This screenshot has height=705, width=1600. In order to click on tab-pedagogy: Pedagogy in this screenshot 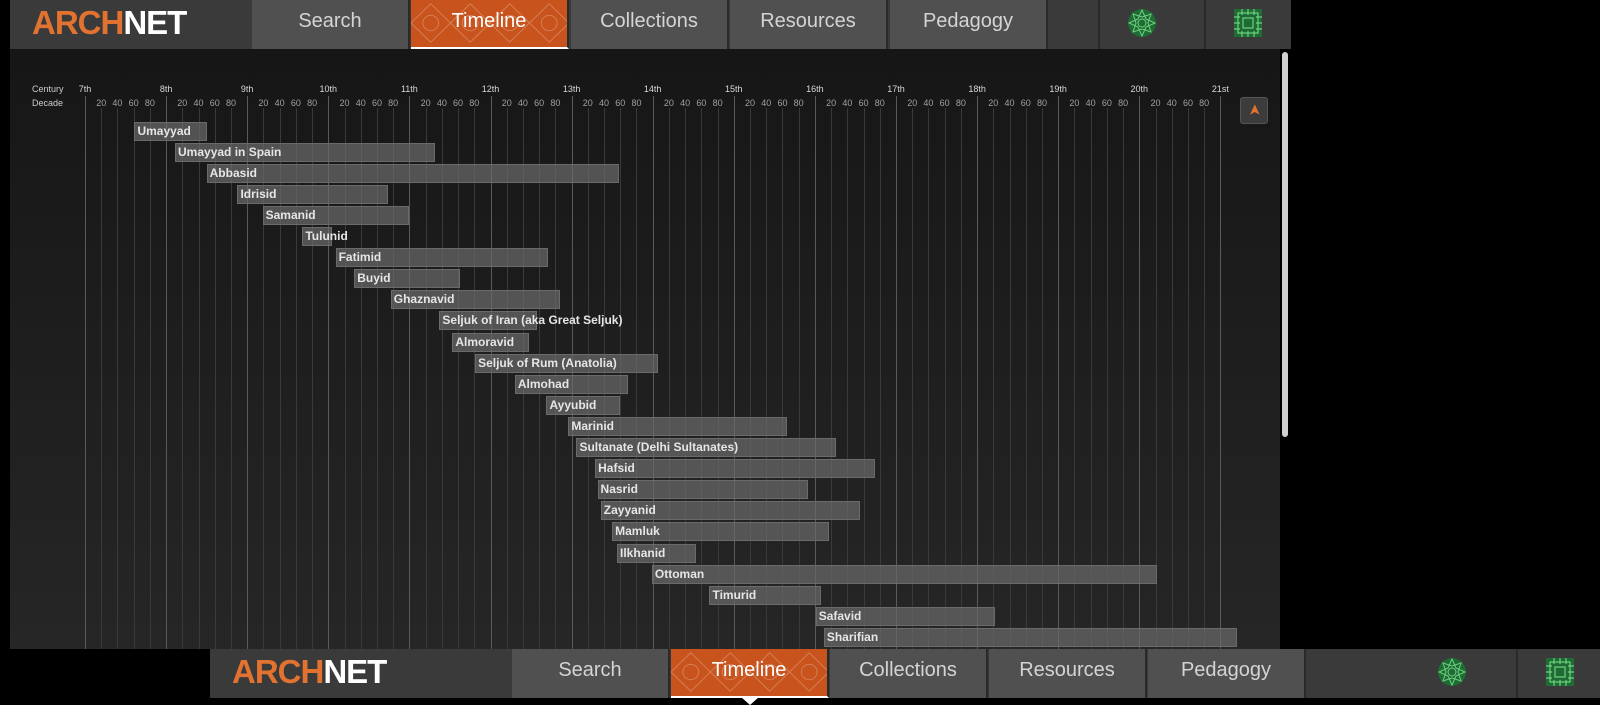, I will do `click(969, 24)`.